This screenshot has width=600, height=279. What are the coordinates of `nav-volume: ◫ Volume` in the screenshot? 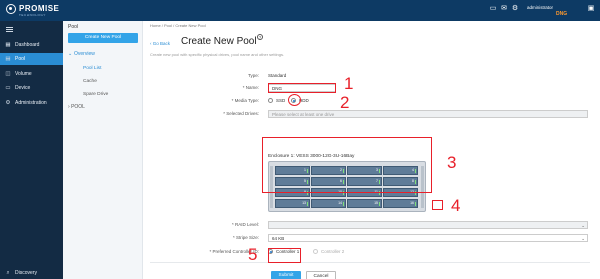 It's located at (31, 74).